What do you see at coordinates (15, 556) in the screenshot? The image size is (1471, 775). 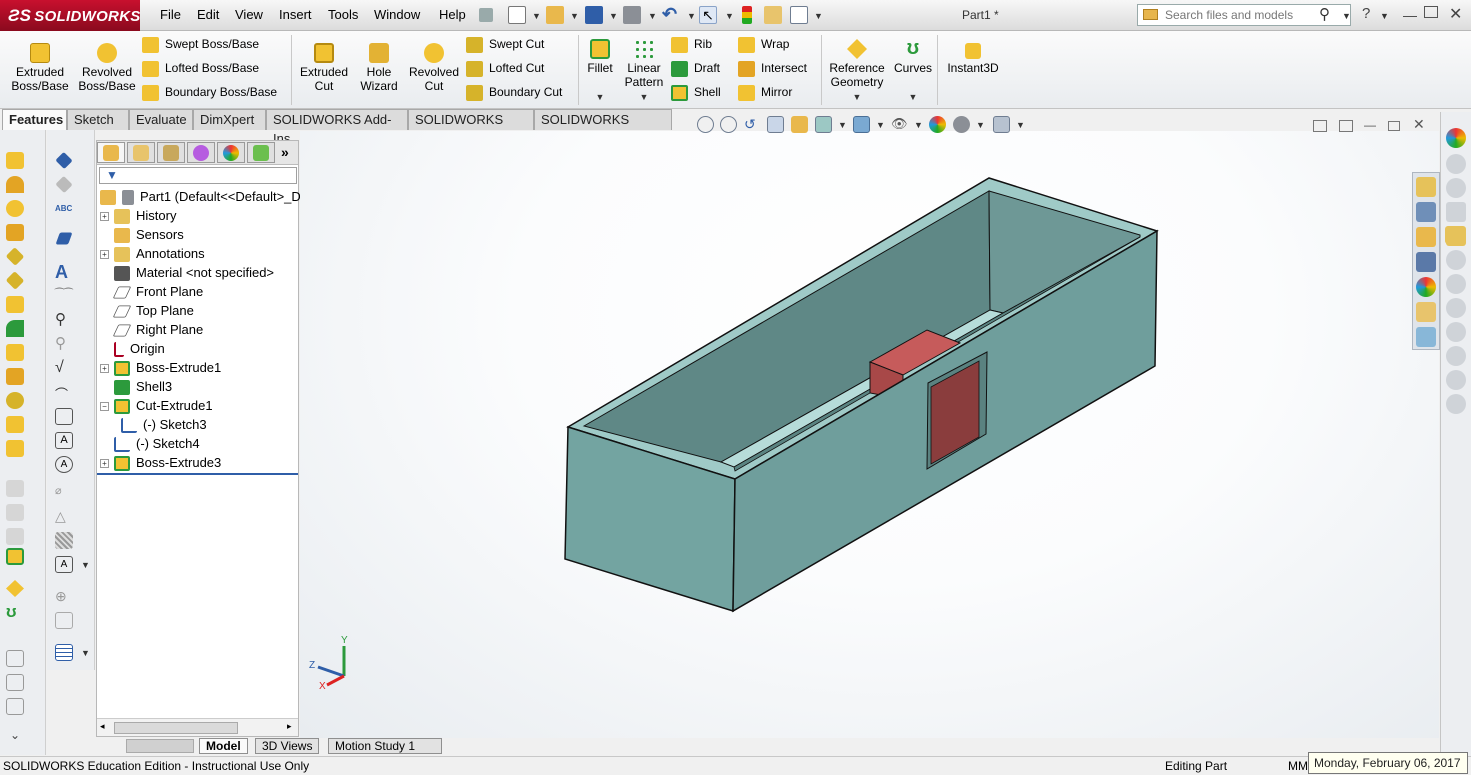 I see `linear-pattern-icon` at bounding box center [15, 556].